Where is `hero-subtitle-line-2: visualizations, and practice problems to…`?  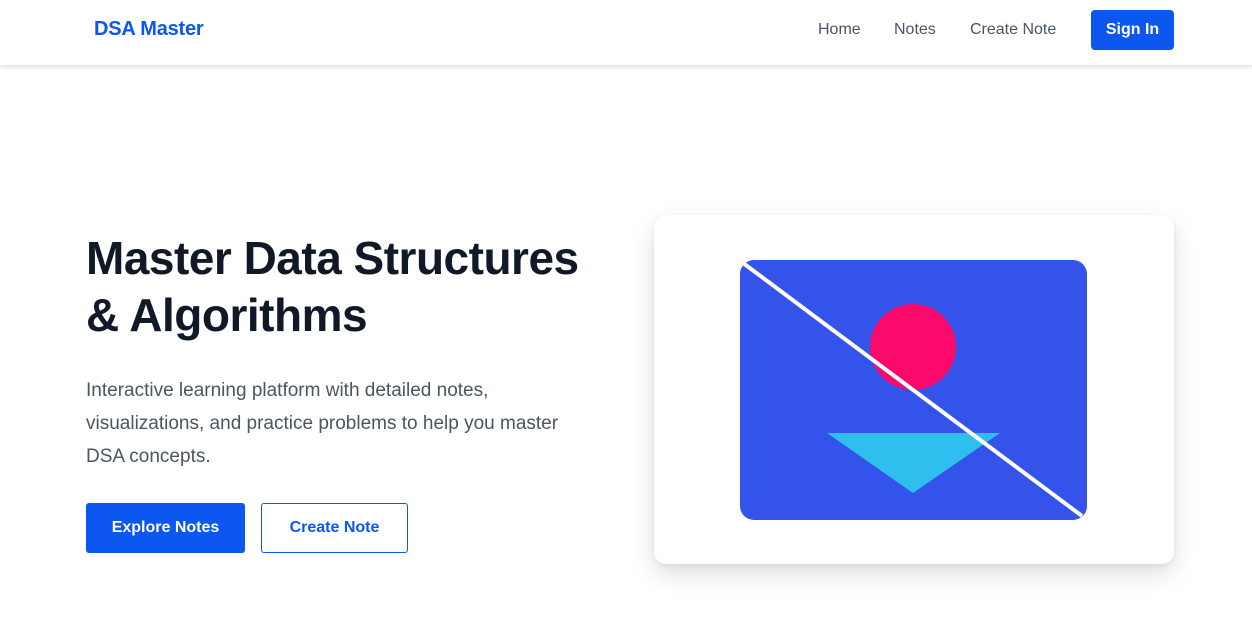 hero-subtitle-line-2: visualizations, and practice problems to… is located at coordinates (322, 423).